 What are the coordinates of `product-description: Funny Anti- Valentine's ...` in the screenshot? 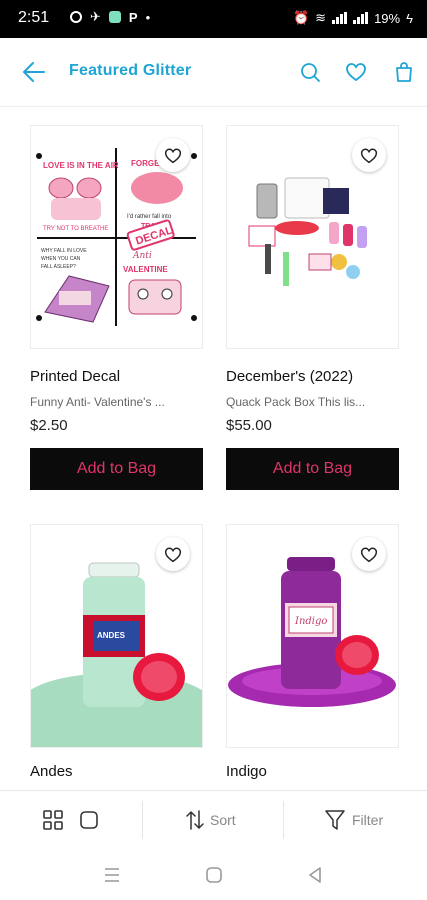 It's located at (97, 402).